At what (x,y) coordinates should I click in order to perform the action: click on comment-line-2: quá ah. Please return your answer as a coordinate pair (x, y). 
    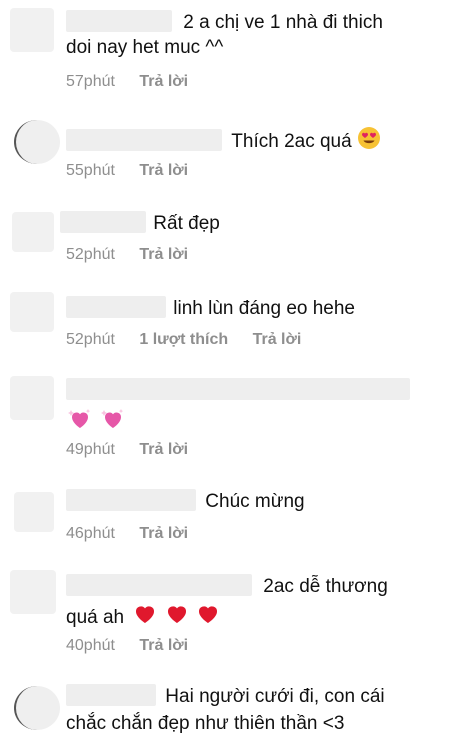
    Looking at the image, I should click on (143, 617).